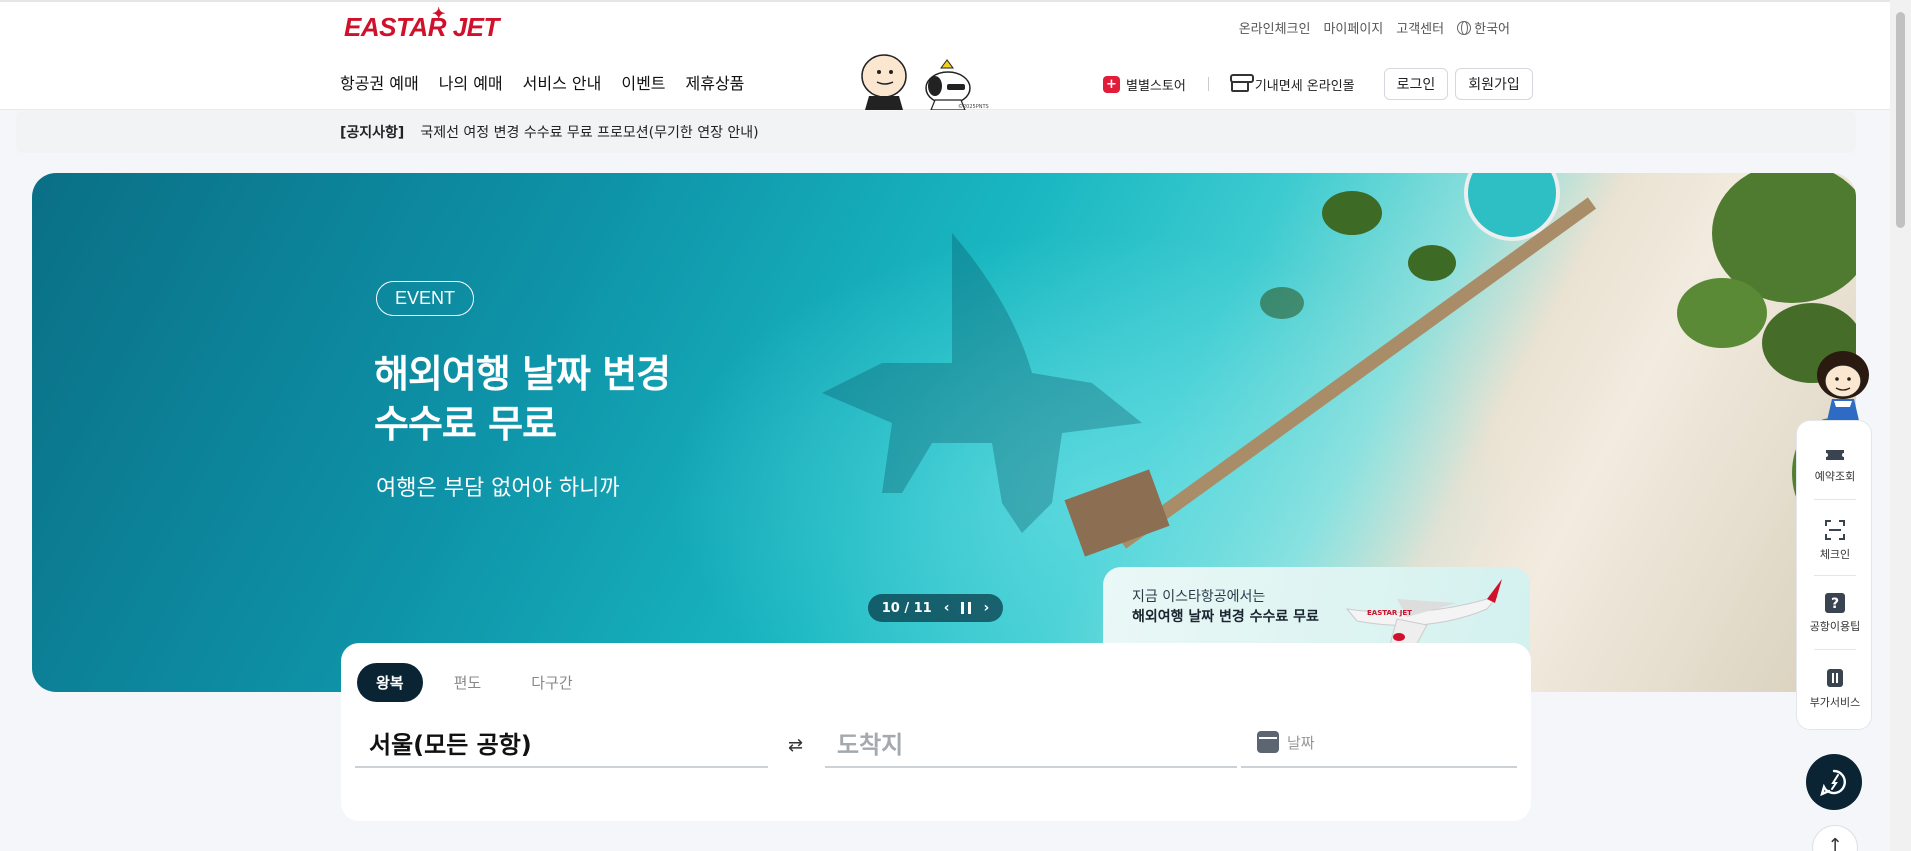 The image size is (1911, 851). What do you see at coordinates (1156, 86) in the screenshot?
I see `store-label: 별별스토어` at bounding box center [1156, 86].